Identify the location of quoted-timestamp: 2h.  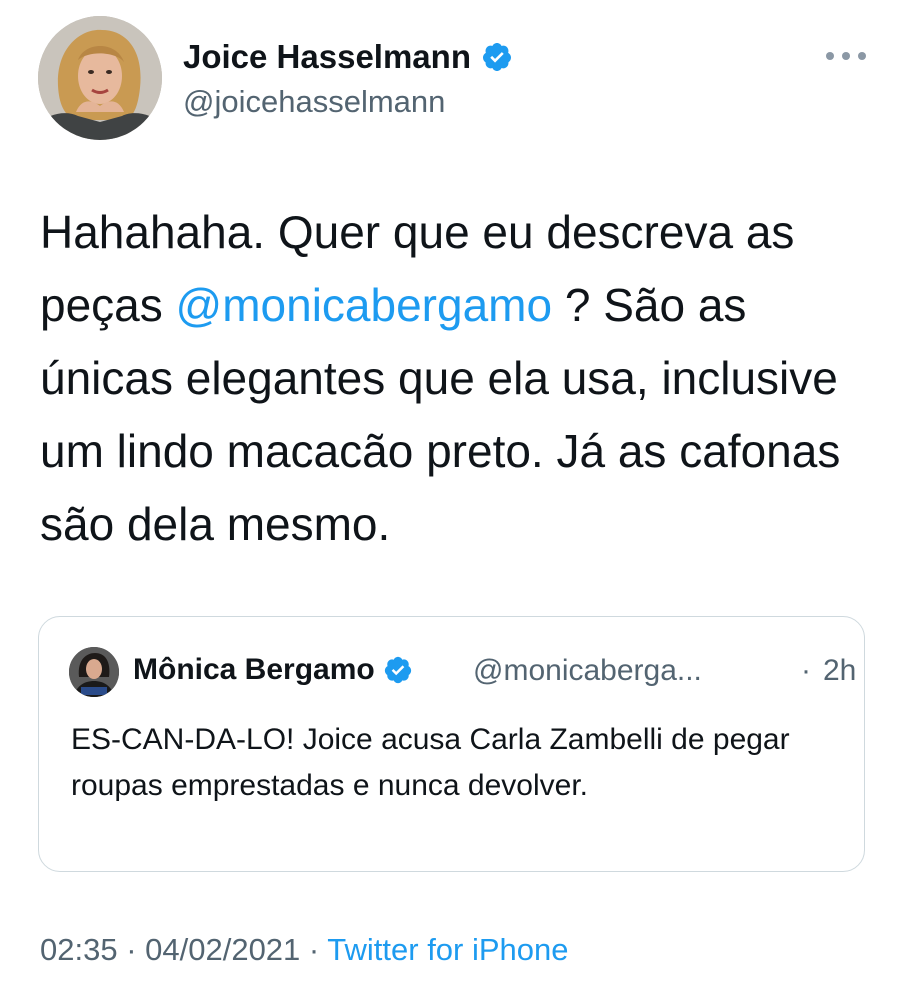
(839, 671).